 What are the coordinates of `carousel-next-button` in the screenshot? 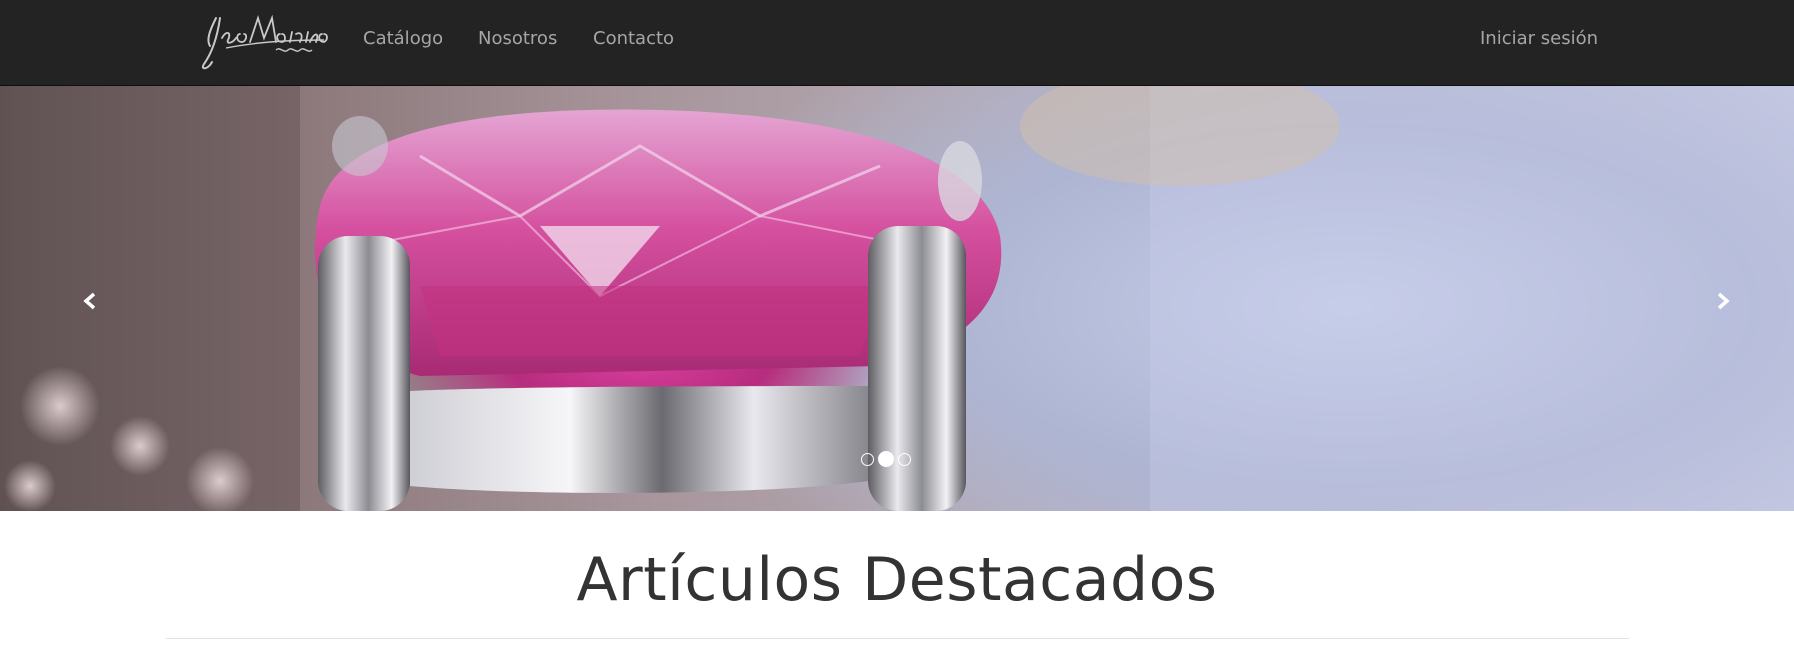 It's located at (1723, 301).